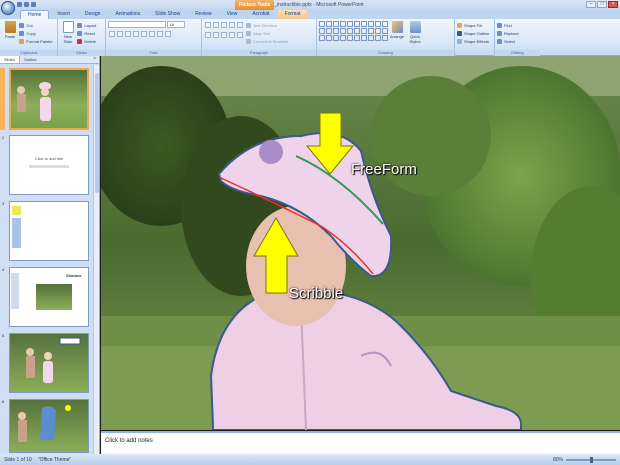  What do you see at coordinates (371, 24) in the screenshot?
I see `curve-shape-icon` at bounding box center [371, 24].